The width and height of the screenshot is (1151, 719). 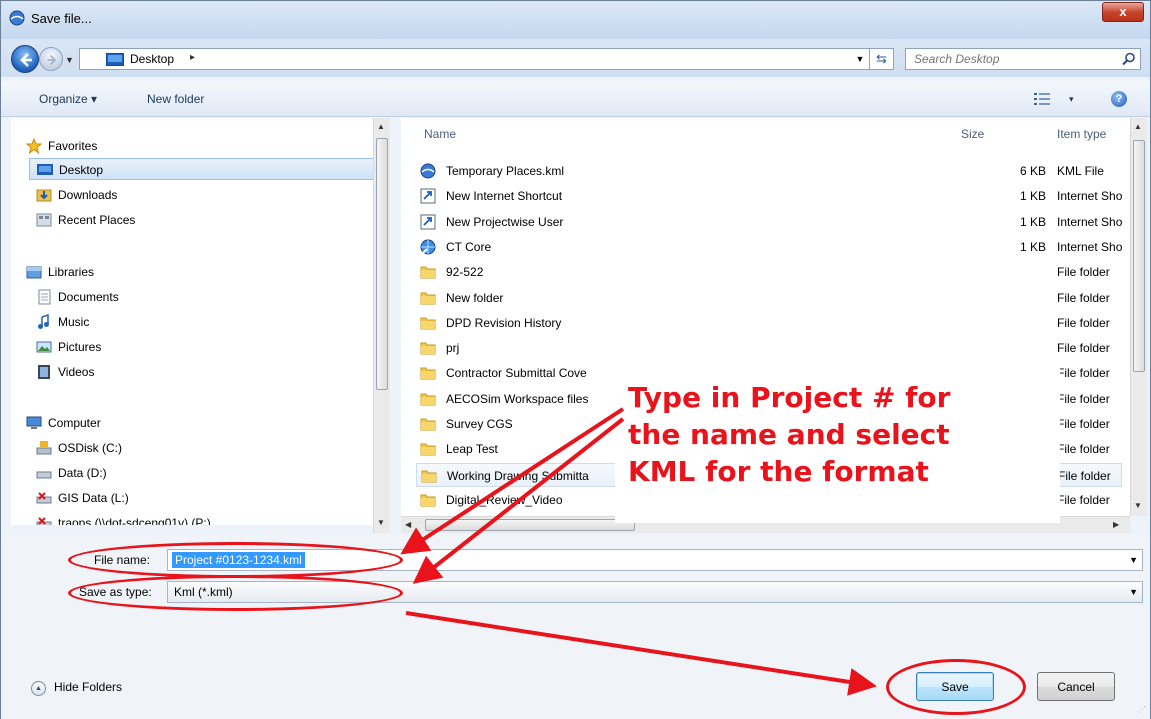 What do you see at coordinates (641, 653) in the screenshot?
I see `arrow-to-save-button` at bounding box center [641, 653].